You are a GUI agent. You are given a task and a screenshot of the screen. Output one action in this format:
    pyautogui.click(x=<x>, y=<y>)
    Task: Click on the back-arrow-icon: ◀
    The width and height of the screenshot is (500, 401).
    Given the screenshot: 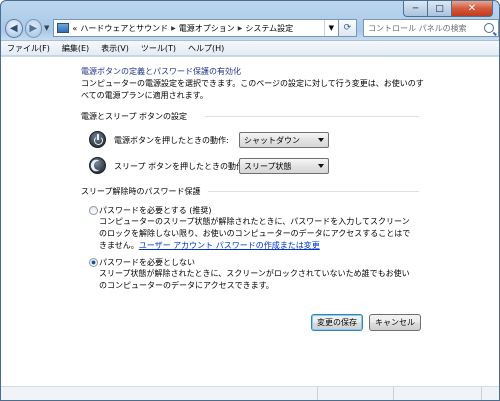 What is the action you would take?
    pyautogui.click(x=14, y=28)
    